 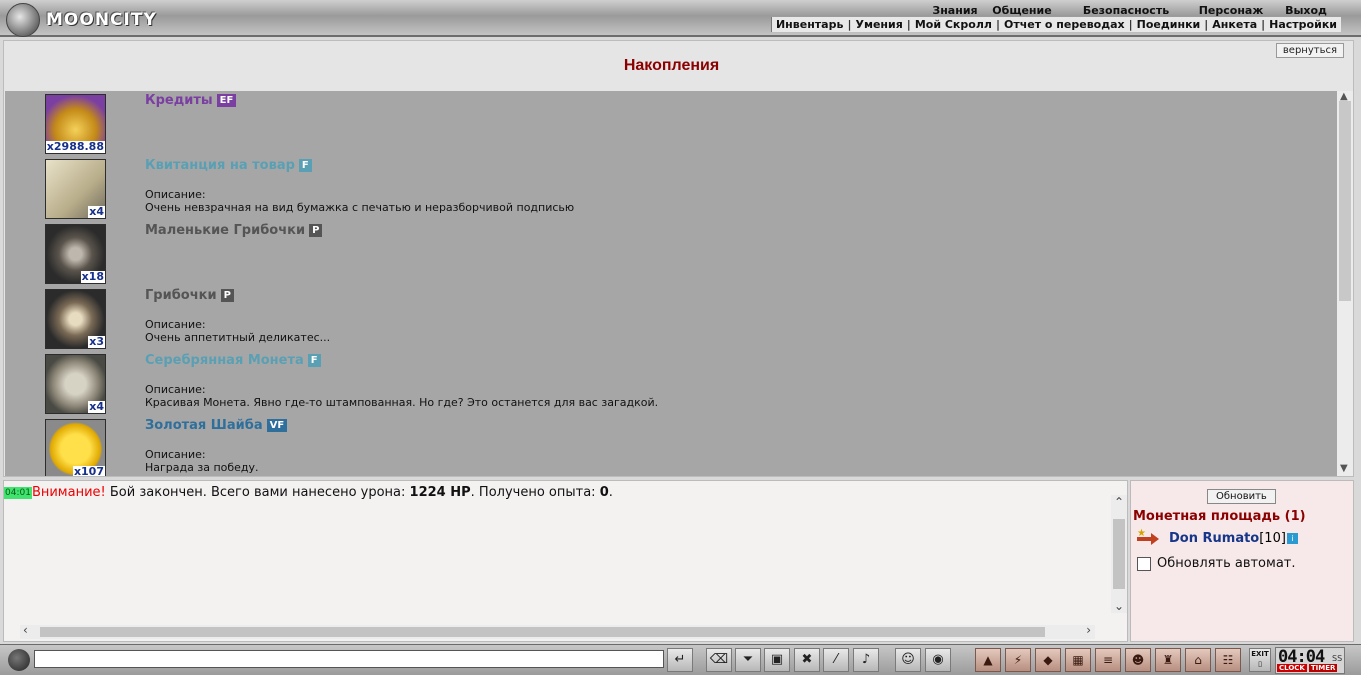 What do you see at coordinates (25, 630) in the screenshot?
I see `chevron-left-icon: ‹` at bounding box center [25, 630].